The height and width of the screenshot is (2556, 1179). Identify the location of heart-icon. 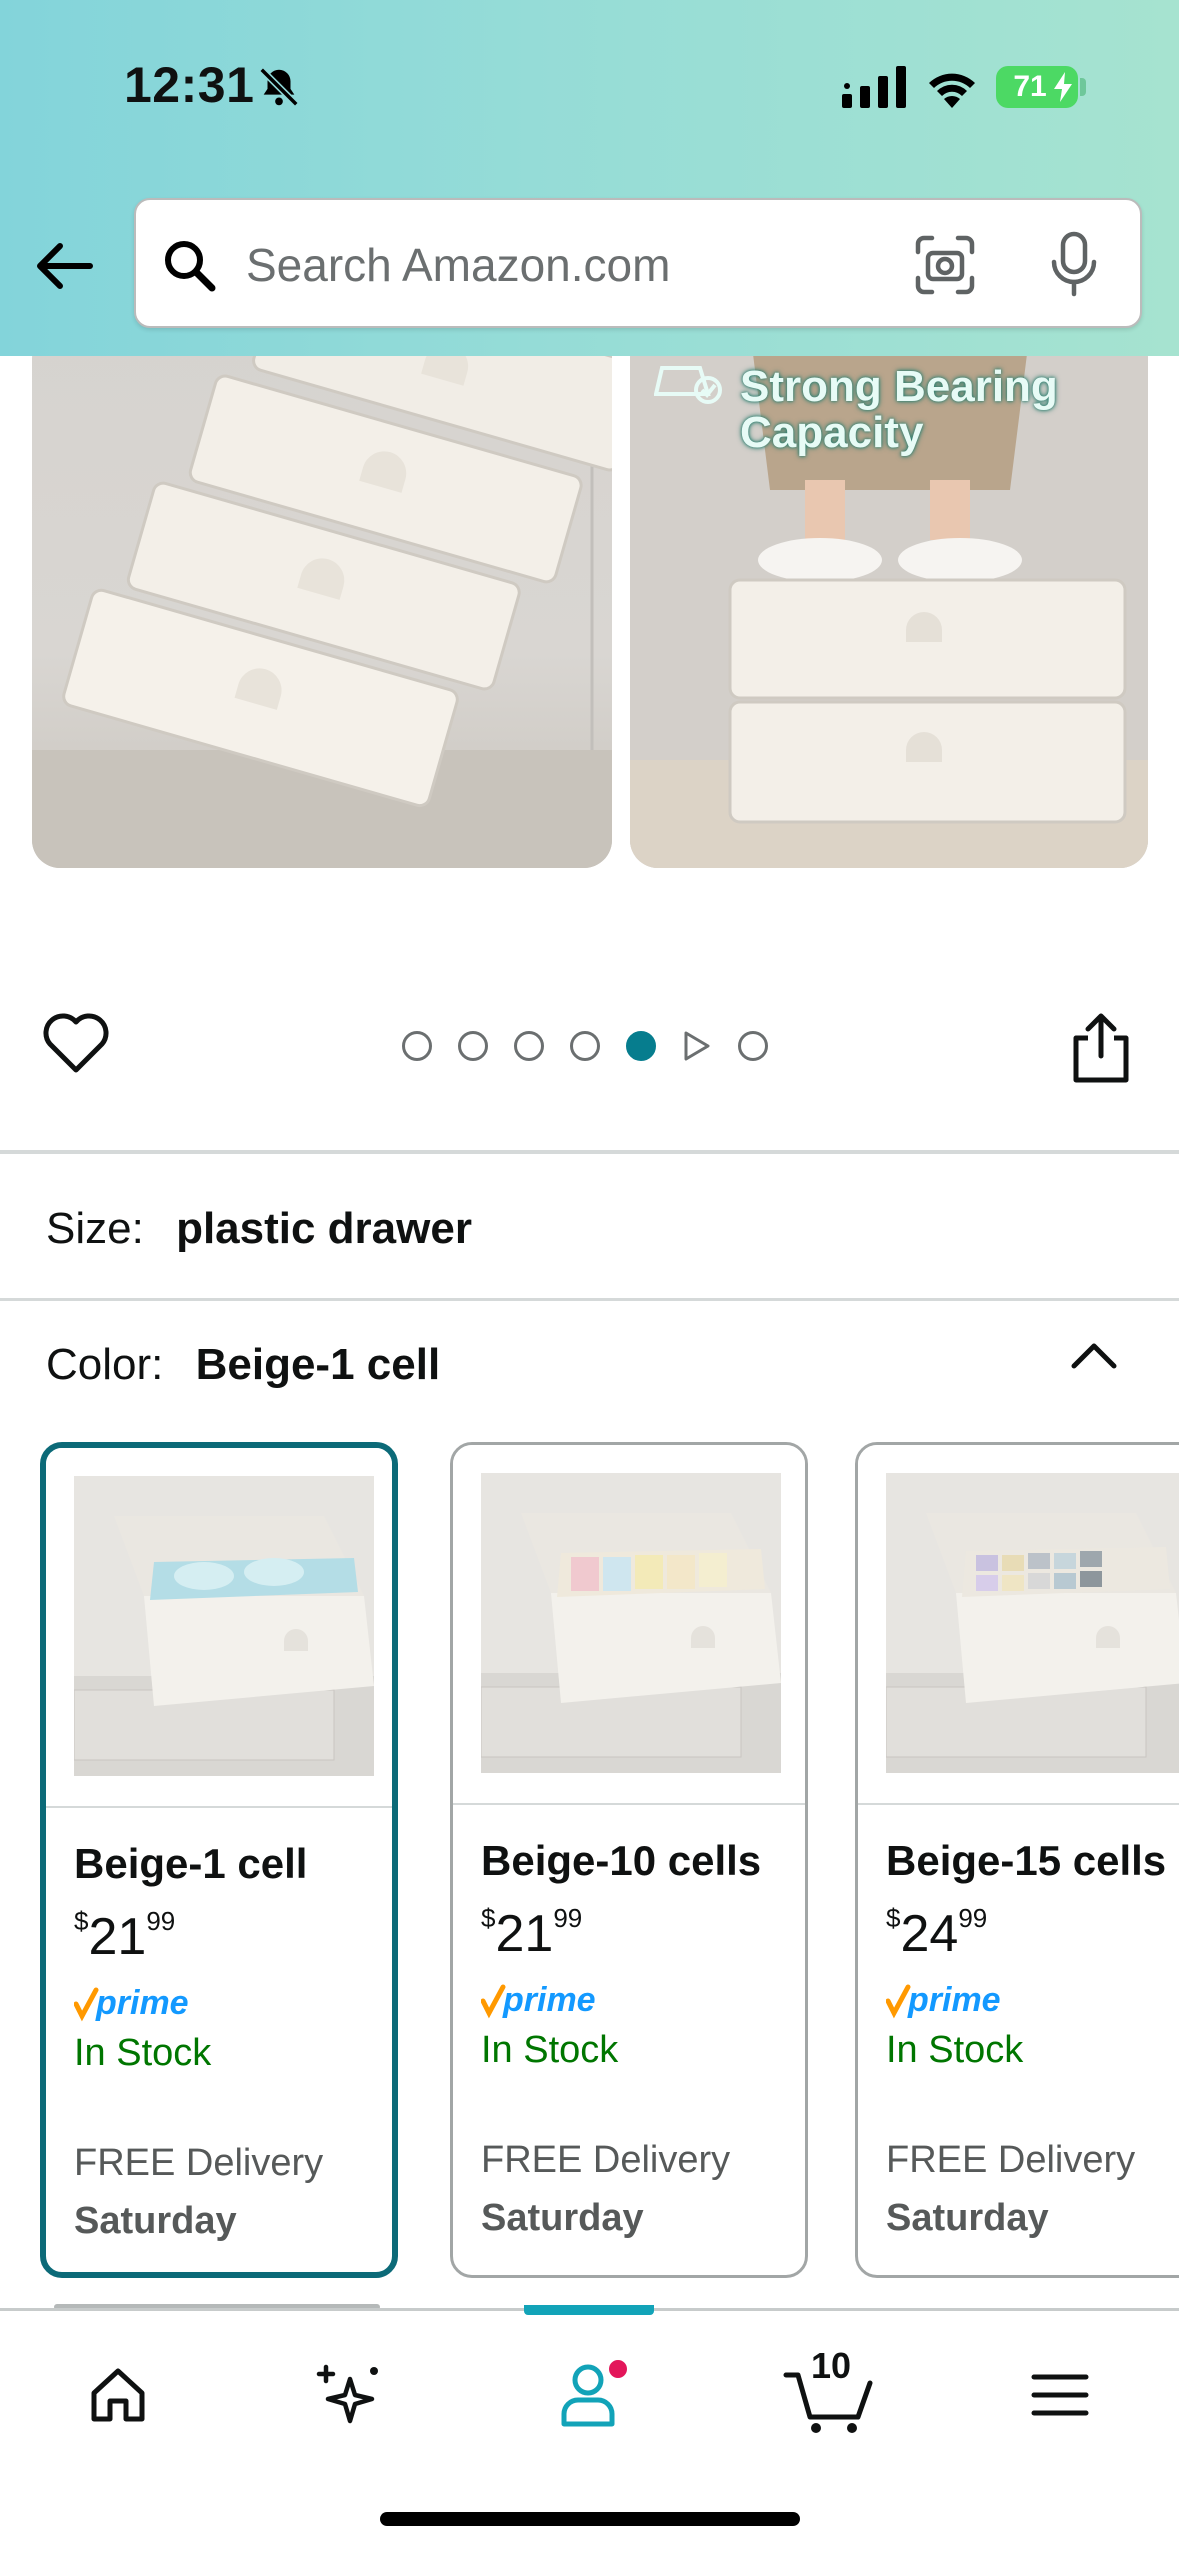
(76, 1044).